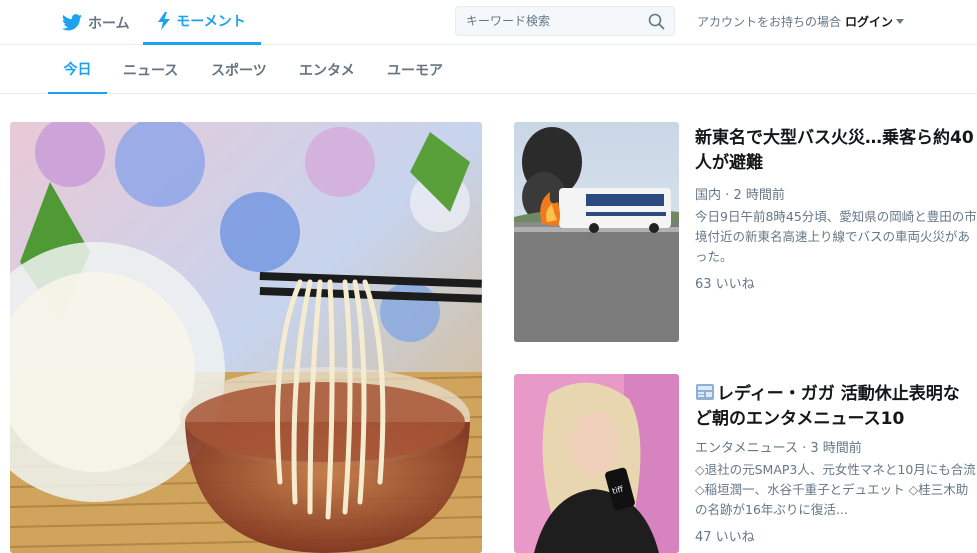 The height and width of the screenshot is (553, 977). I want to click on nav-moments-label: モーメント, so click(211, 22).